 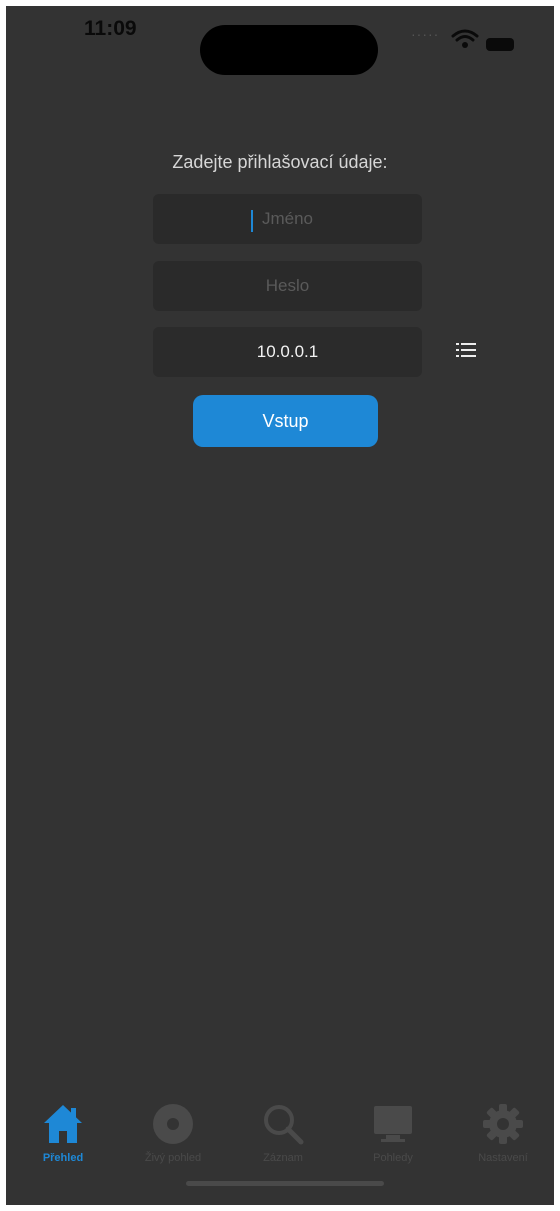 I want to click on gear-icon, so click(x=503, y=1124).